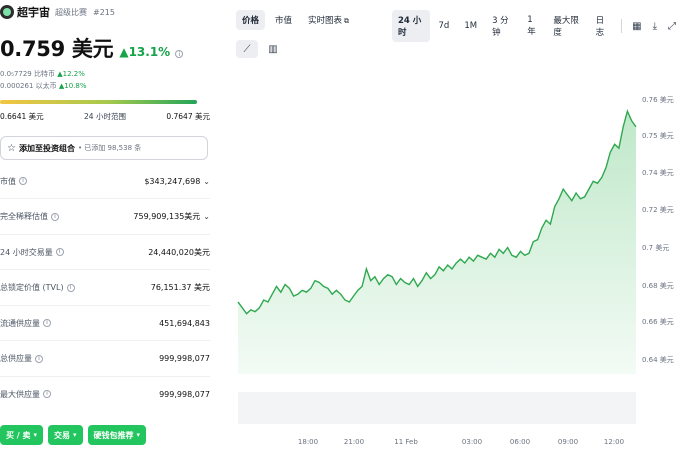 Image resolution: width=680 pixels, height=453 pixels. What do you see at coordinates (437, 408) in the screenshot?
I see `volume-band` at bounding box center [437, 408].